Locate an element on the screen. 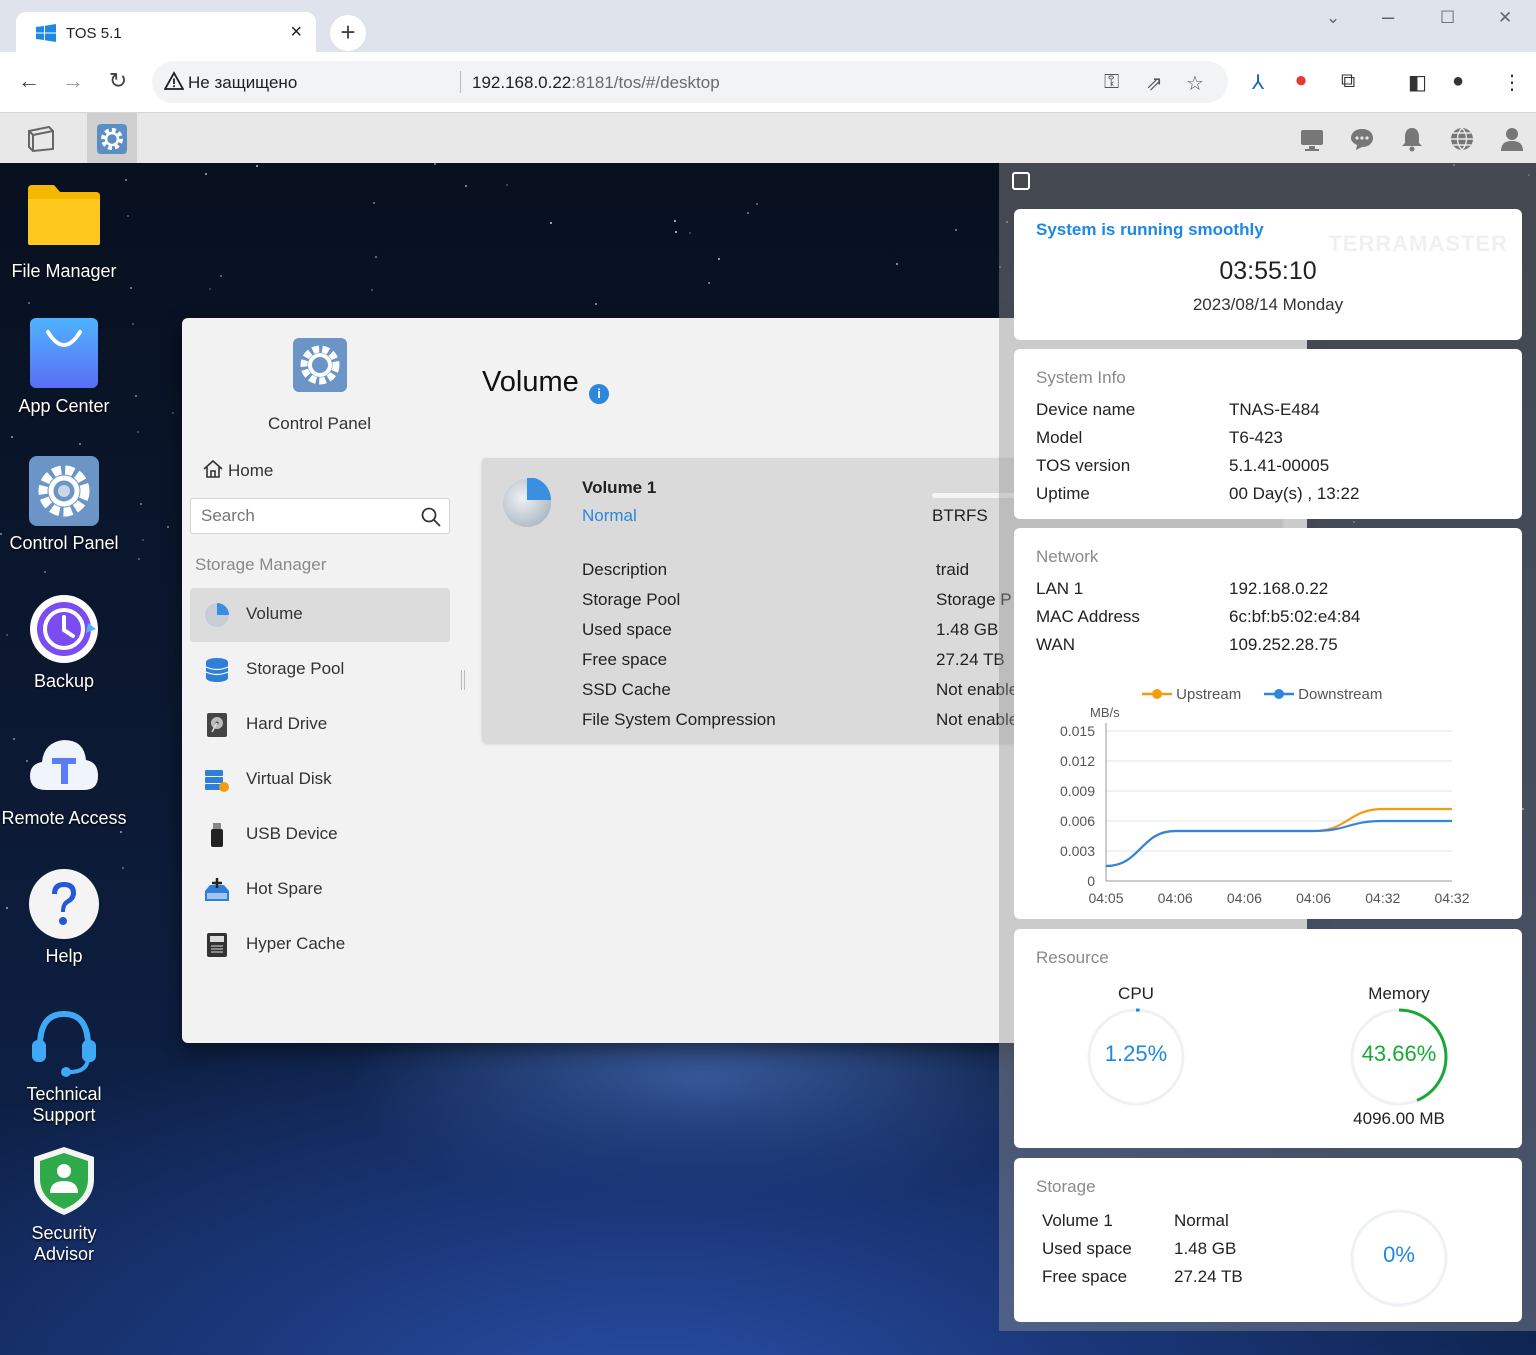 The width and height of the screenshot is (1536, 1355). maximize-icon: ☐ is located at coordinates (1447, 18).